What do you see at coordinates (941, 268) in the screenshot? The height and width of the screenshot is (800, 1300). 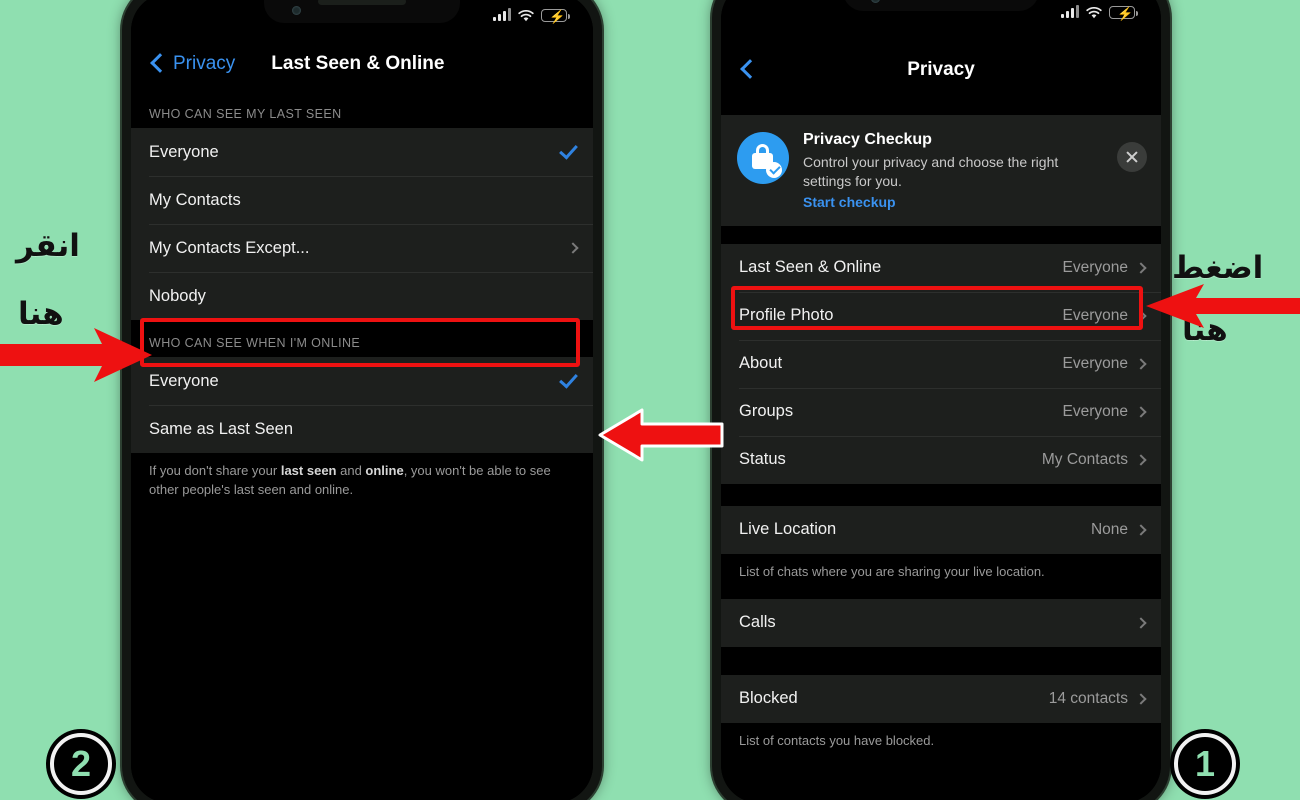 I see `settings-row-last-seen-online: Last Seen & Online Everyone` at bounding box center [941, 268].